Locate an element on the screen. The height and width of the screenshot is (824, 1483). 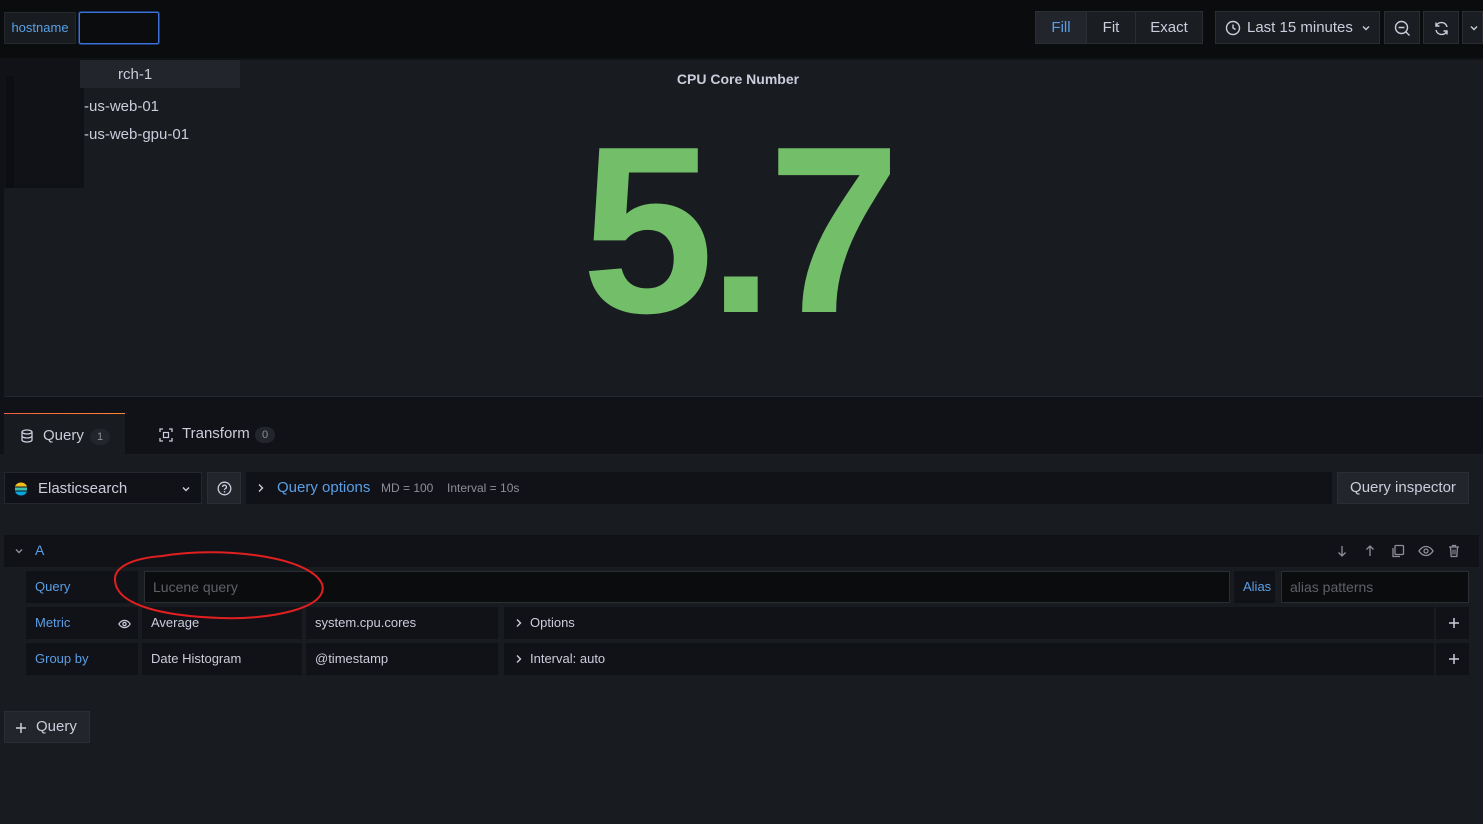
dropdown-option: -us-web-gpu-01 is located at coordinates (136, 134).